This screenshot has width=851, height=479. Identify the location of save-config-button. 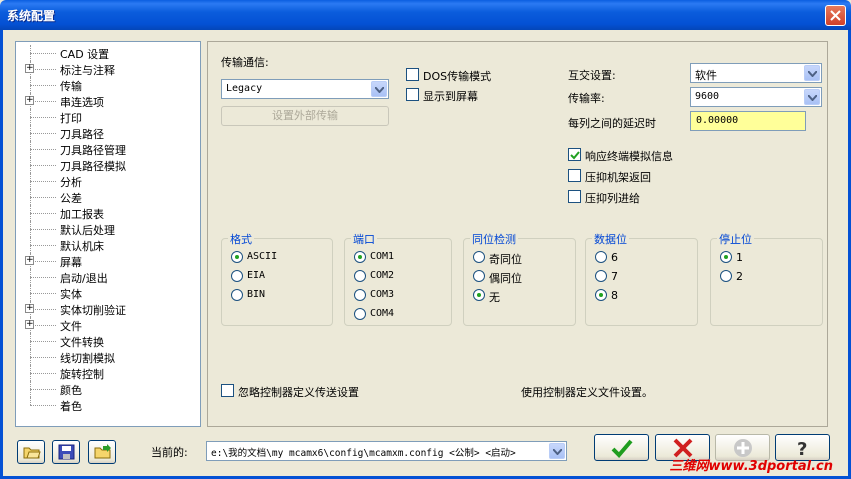
(66, 452).